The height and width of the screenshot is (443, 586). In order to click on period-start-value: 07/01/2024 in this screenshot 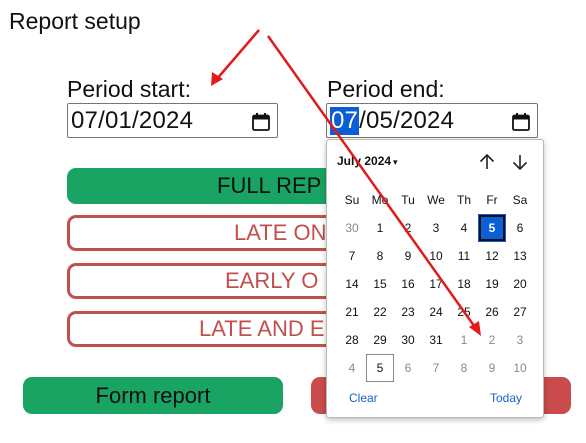, I will do `click(132, 120)`.